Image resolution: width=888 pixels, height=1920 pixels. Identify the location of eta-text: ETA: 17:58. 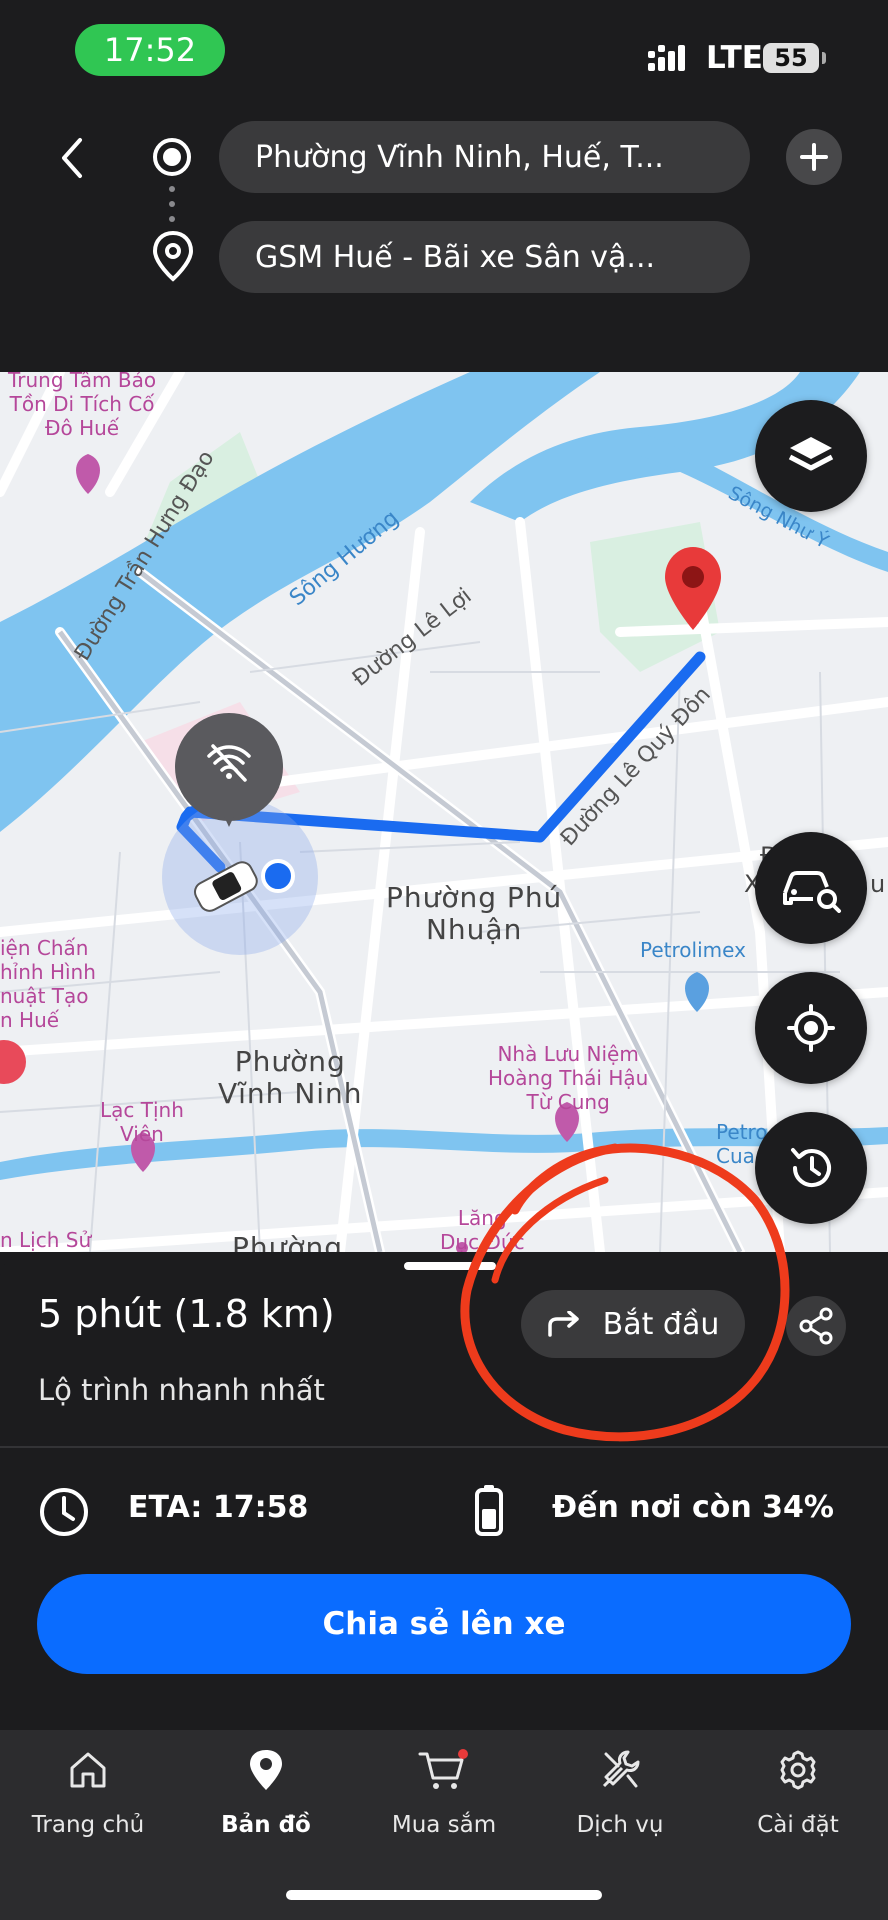
(218, 1507).